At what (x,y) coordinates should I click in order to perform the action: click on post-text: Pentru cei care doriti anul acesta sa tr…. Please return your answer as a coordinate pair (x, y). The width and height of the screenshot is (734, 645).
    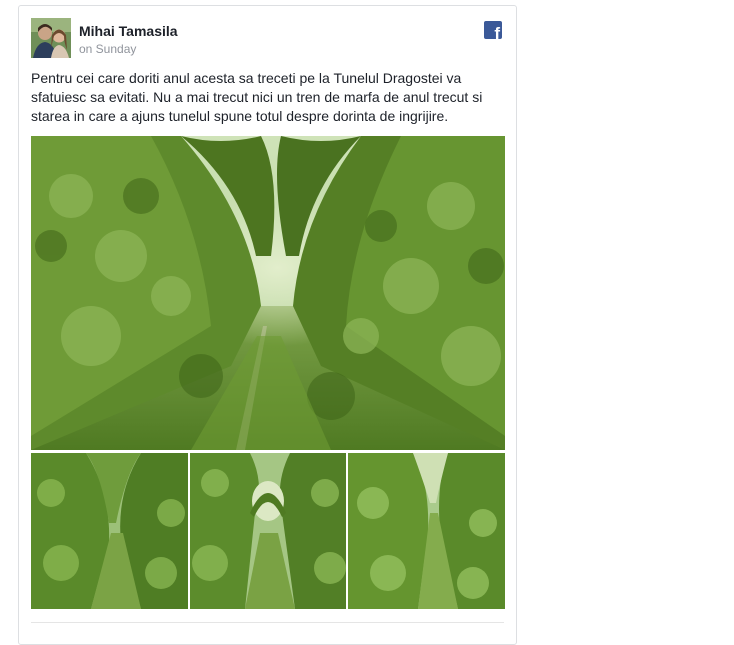
    Looking at the image, I should click on (257, 97).